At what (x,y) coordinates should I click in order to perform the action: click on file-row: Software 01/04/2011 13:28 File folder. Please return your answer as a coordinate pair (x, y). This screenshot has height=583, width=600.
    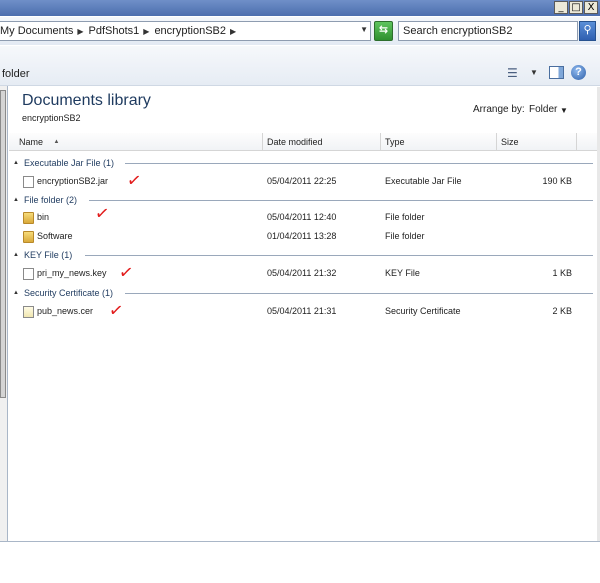
    Looking at the image, I should click on (303, 237).